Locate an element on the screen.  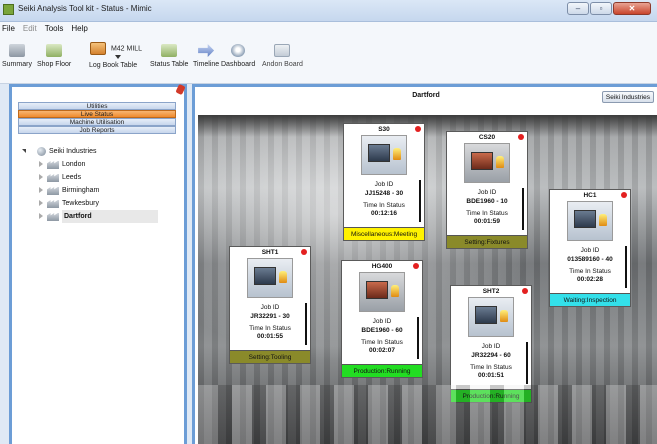
machine-name: HG400 is located at coordinates (382, 266).